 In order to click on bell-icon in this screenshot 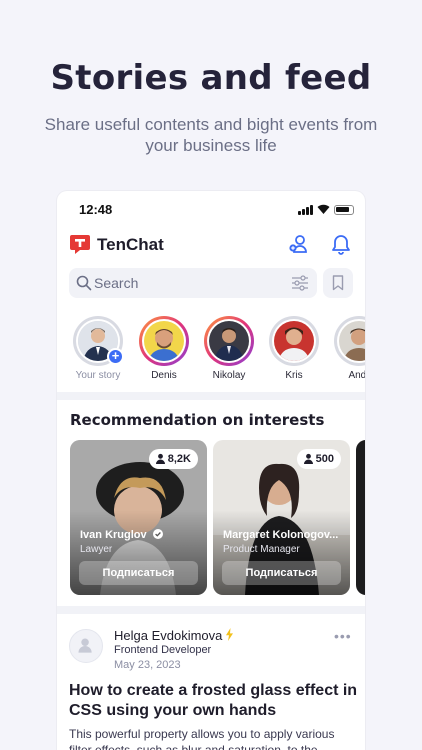, I will do `click(341, 244)`.